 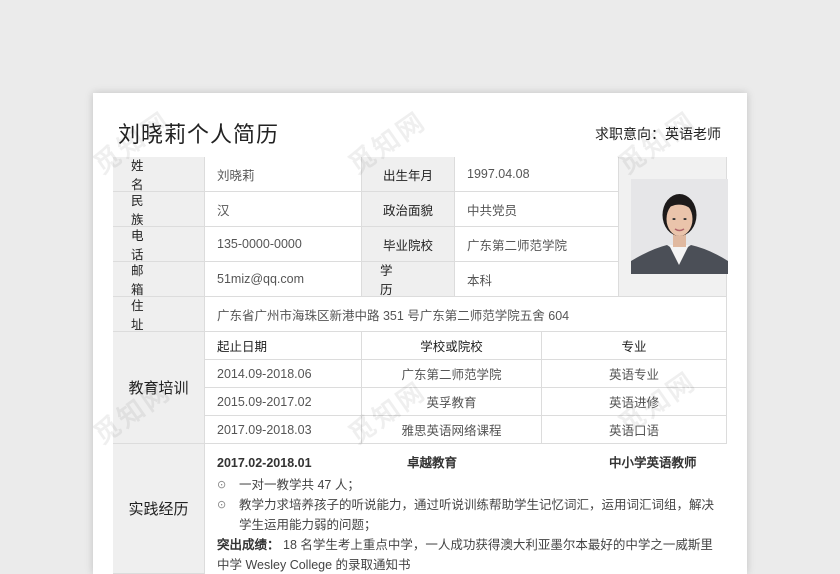 I want to click on education-row-2-dates: 2015.09-2017.02, so click(x=283, y=402).